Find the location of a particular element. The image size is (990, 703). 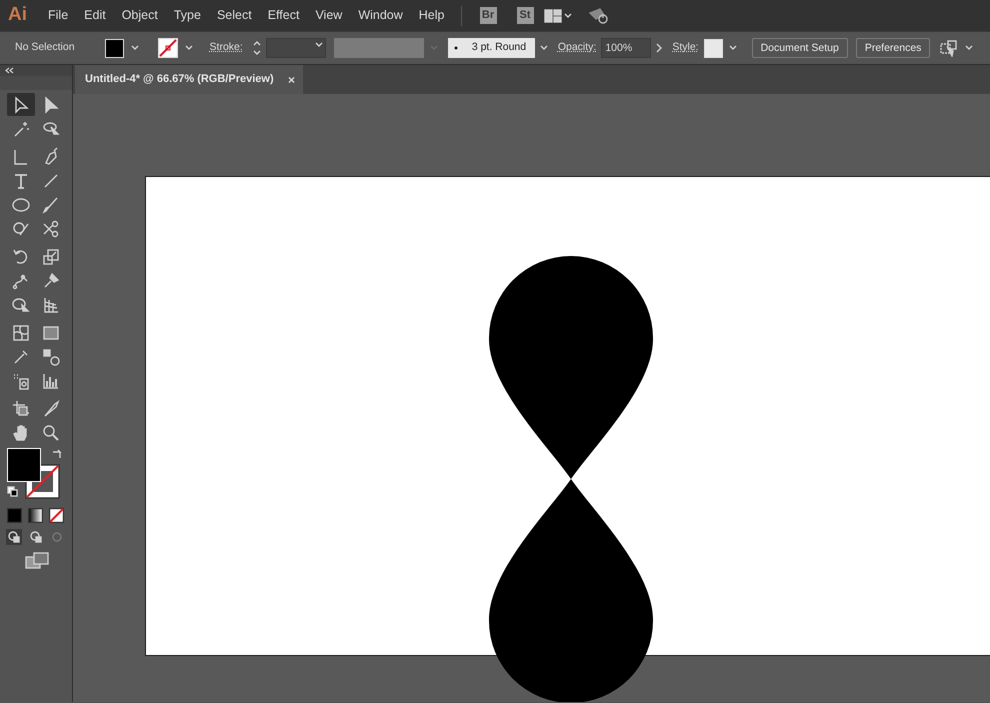

close-button: × is located at coordinates (291, 79).